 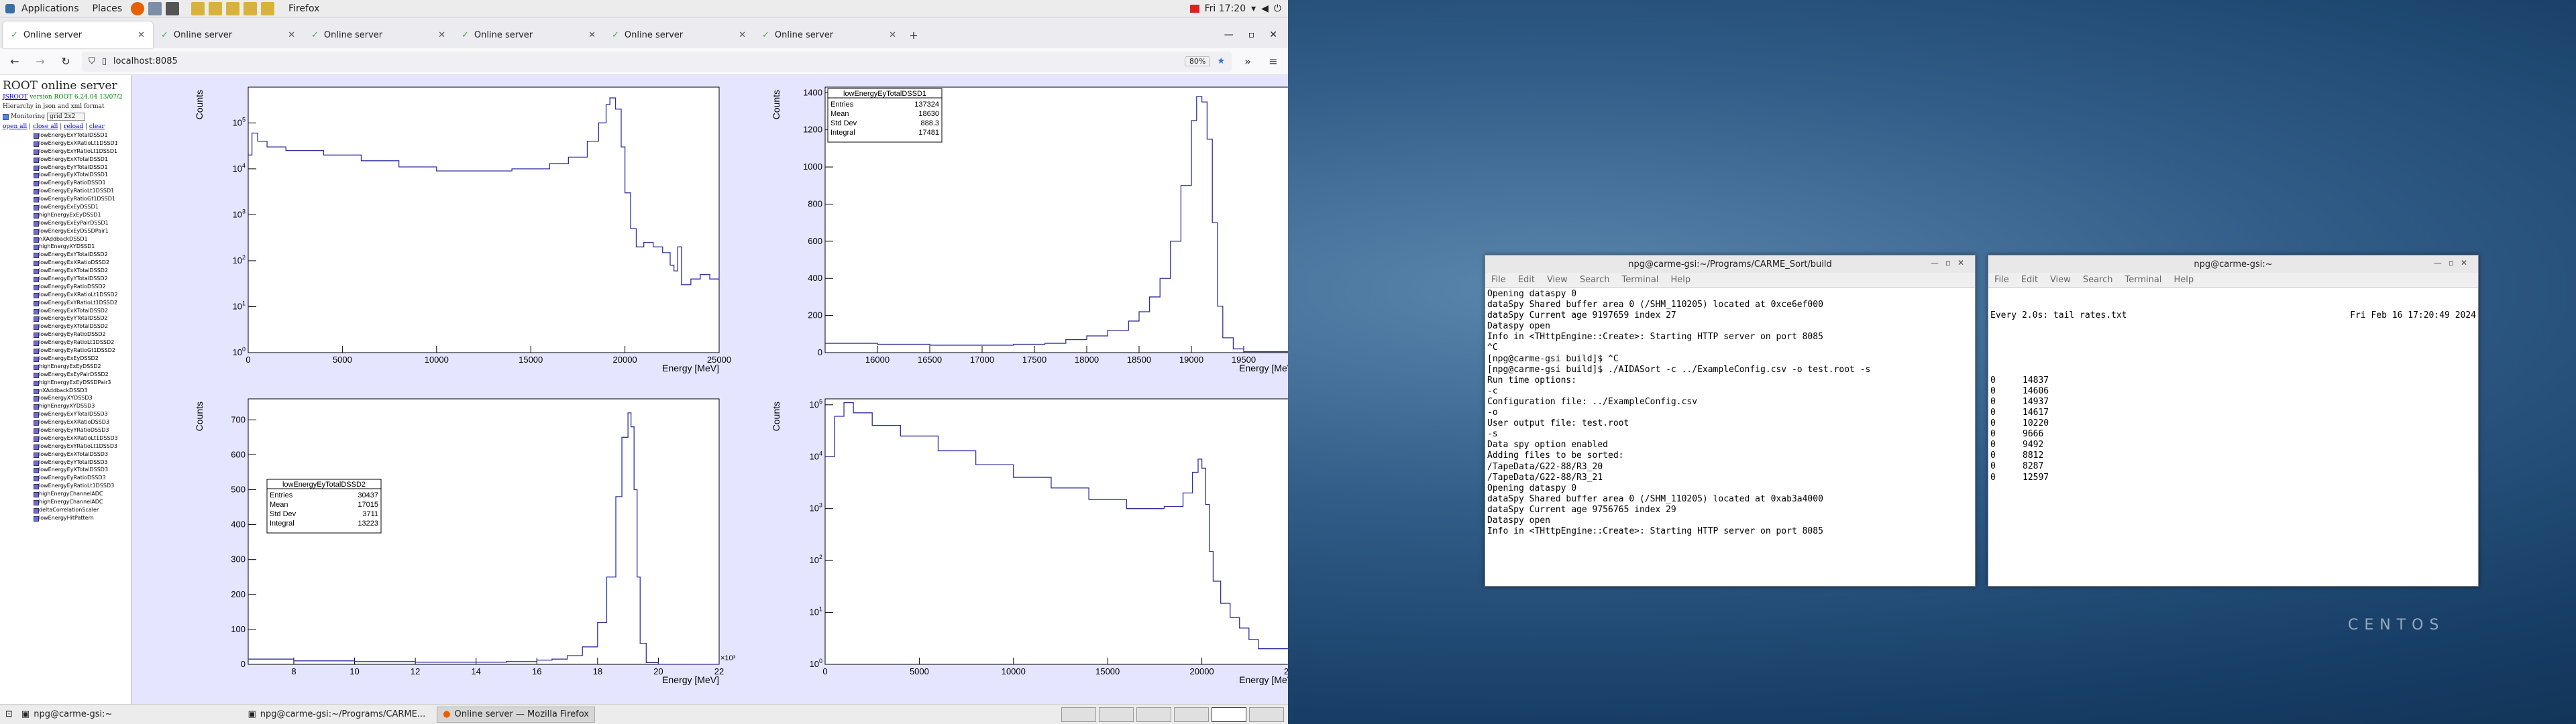 I want to click on flag-icon, so click(x=1194, y=8).